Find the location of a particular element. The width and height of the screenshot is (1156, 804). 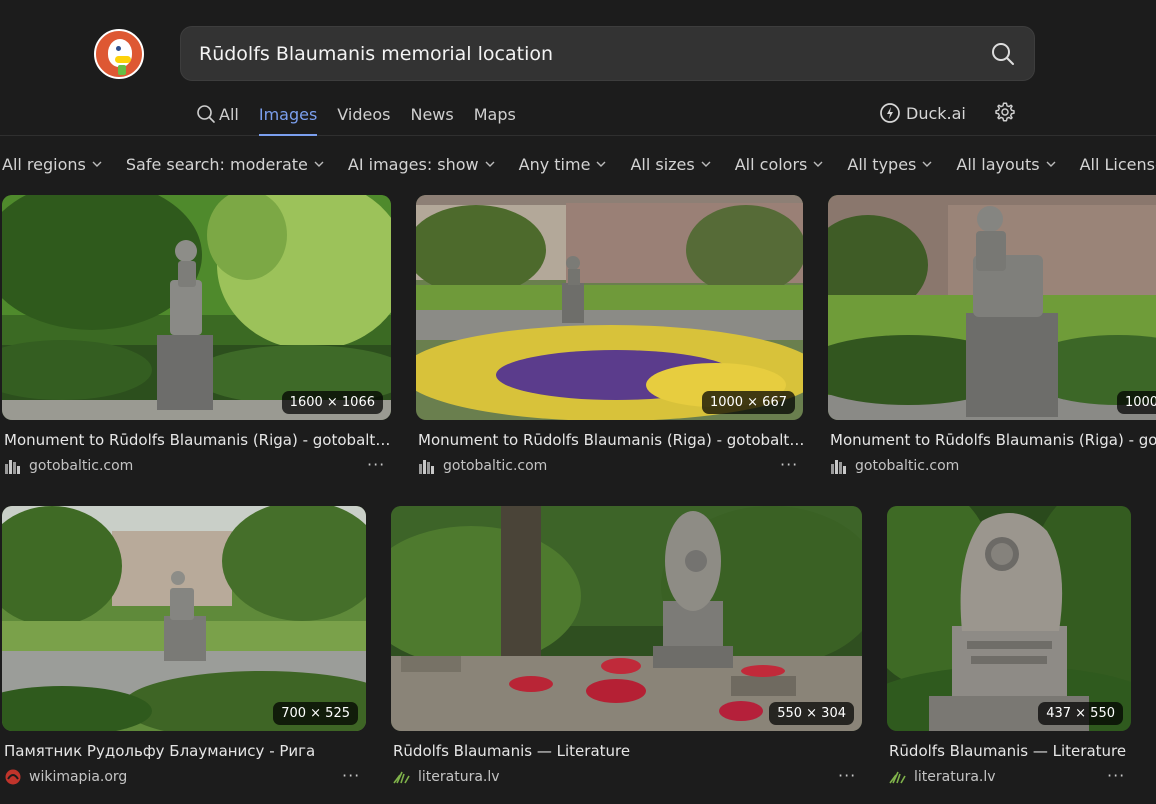

filter-colors: All colors is located at coordinates (783, 164).